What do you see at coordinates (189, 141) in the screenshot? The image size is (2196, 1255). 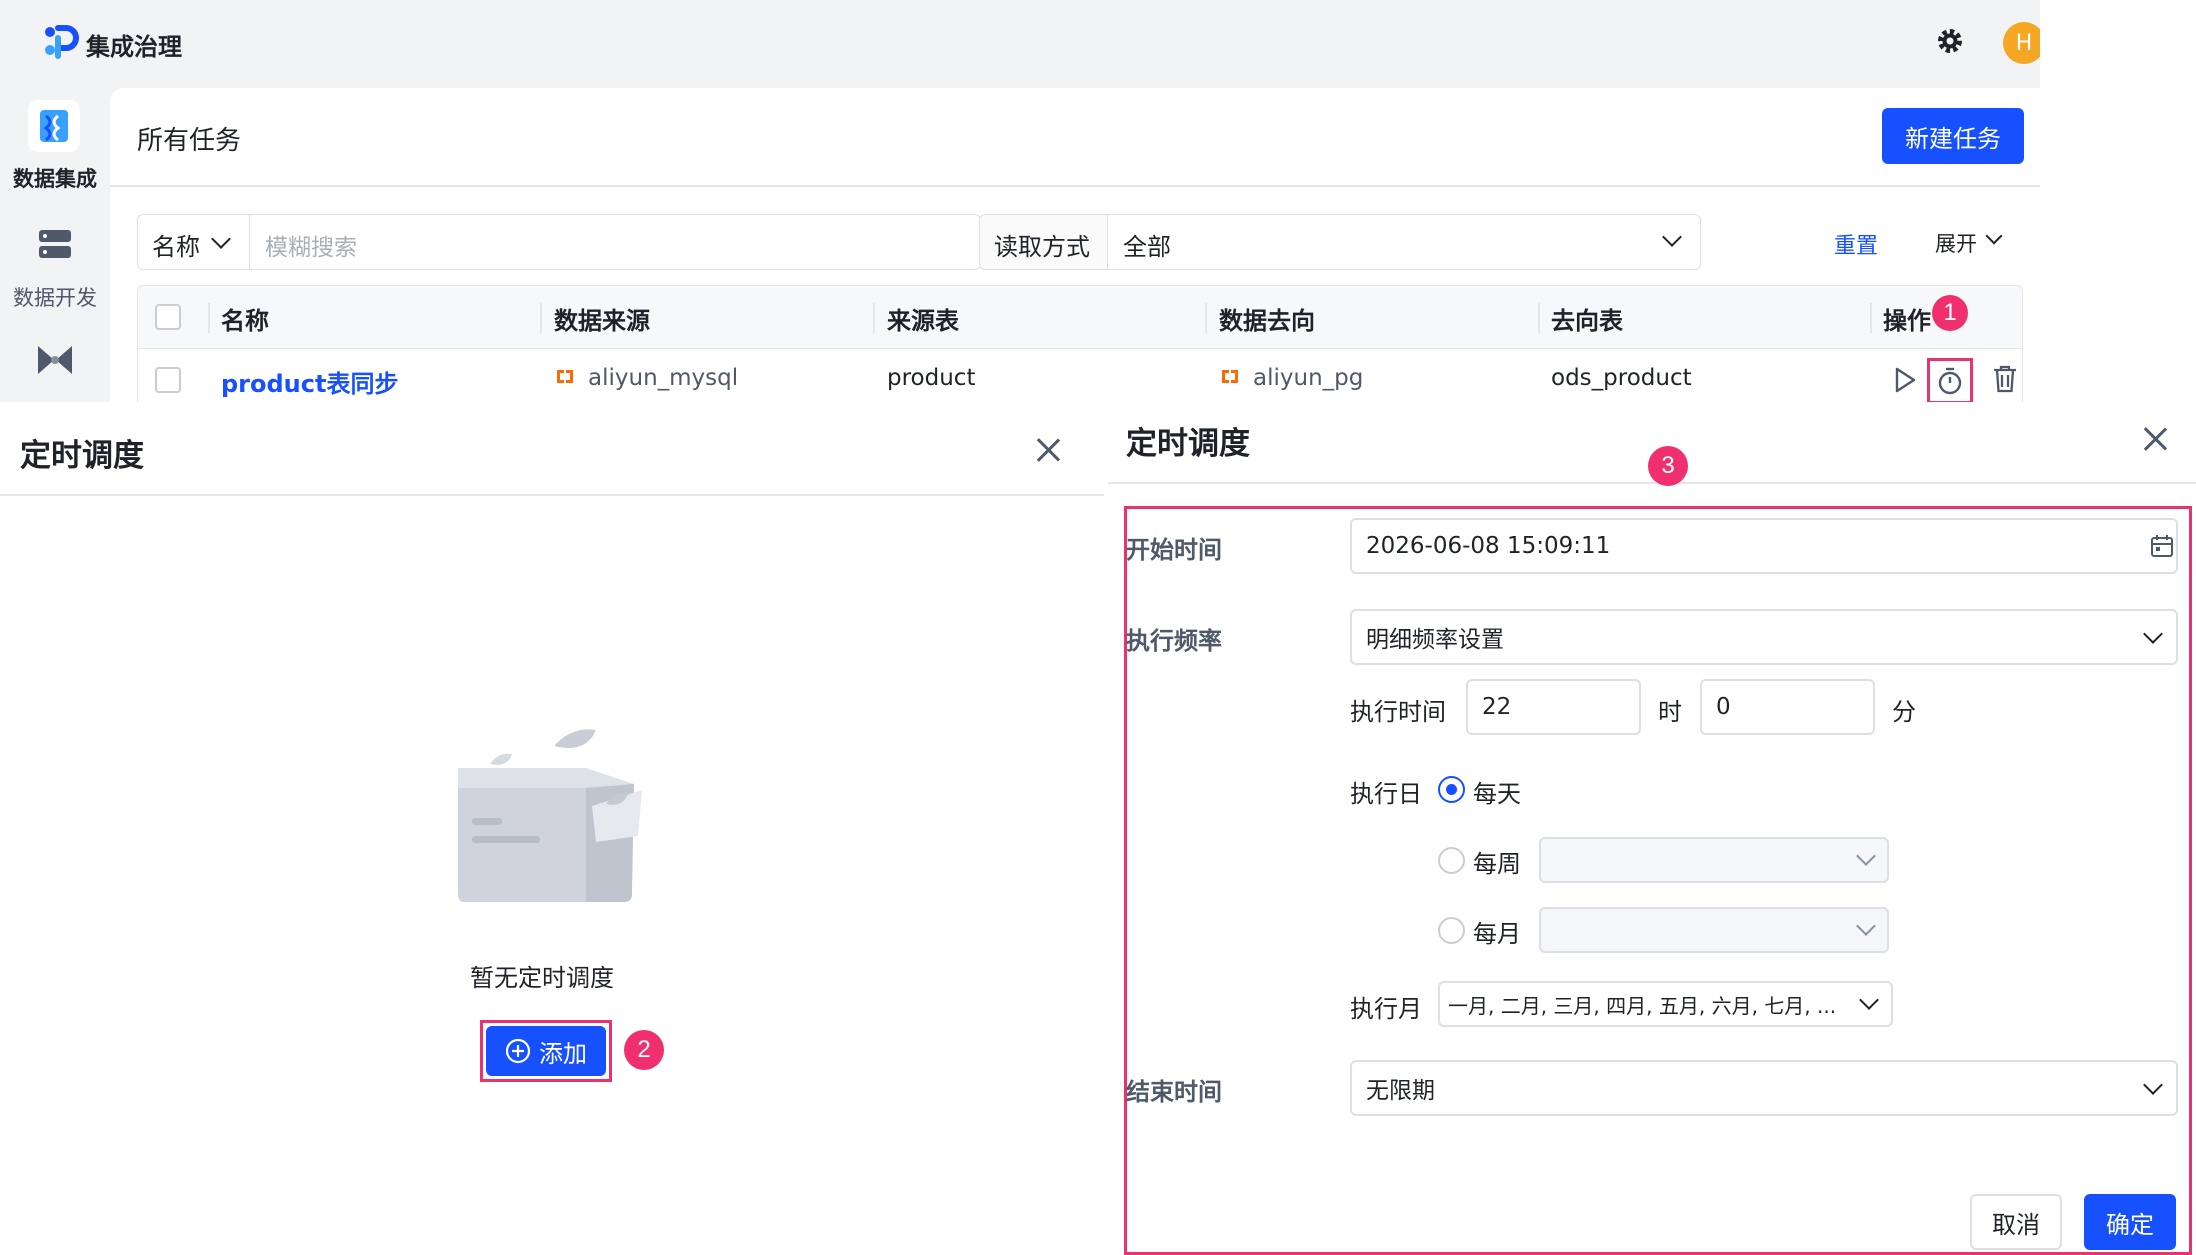 I see `page-title: 所有任务` at bounding box center [189, 141].